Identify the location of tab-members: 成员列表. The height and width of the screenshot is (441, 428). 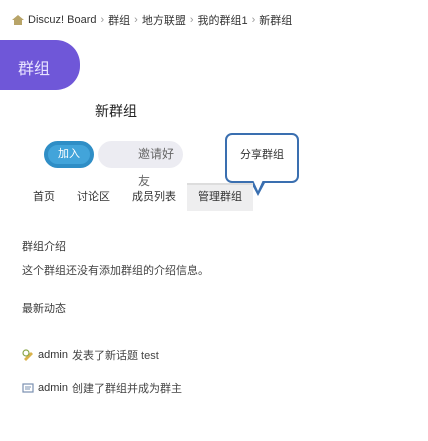
(154, 197).